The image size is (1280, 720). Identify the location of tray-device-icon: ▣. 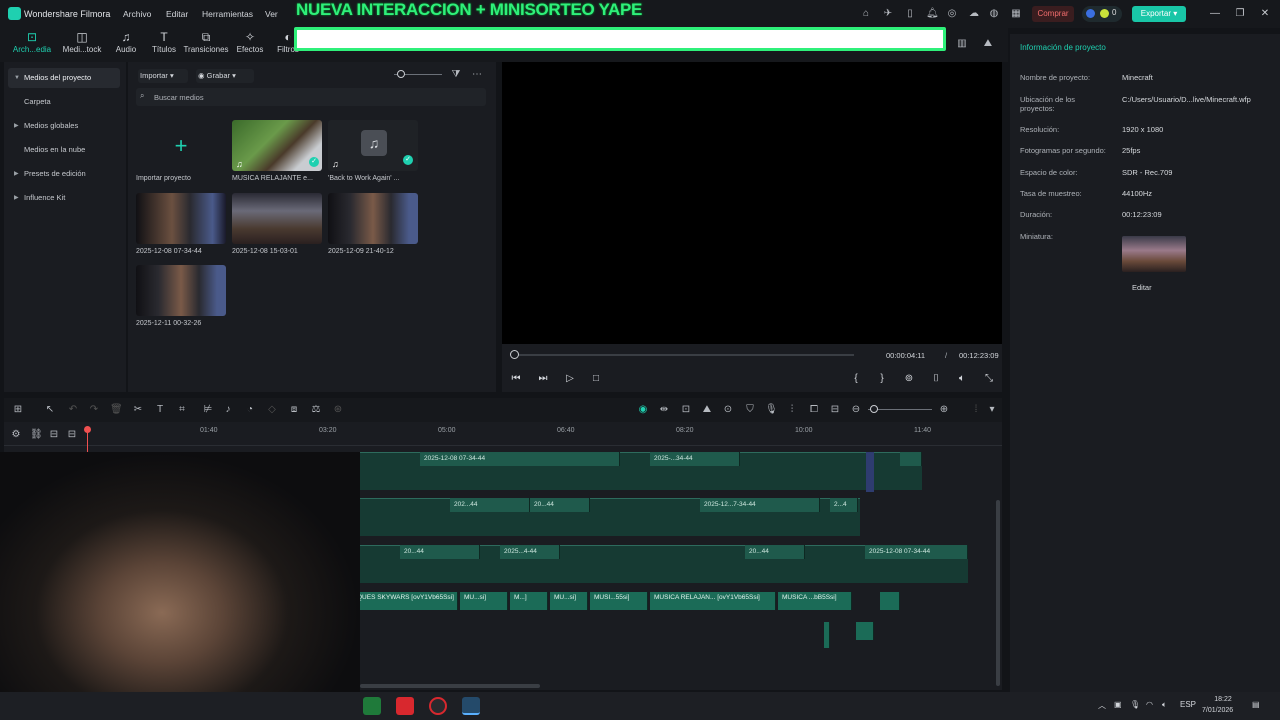
(1118, 704).